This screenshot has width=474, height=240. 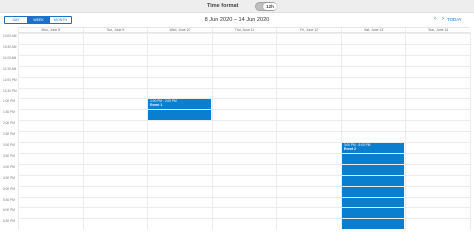 I want to click on time-slot-label: 10:00 AM, so click(x=10, y=36).